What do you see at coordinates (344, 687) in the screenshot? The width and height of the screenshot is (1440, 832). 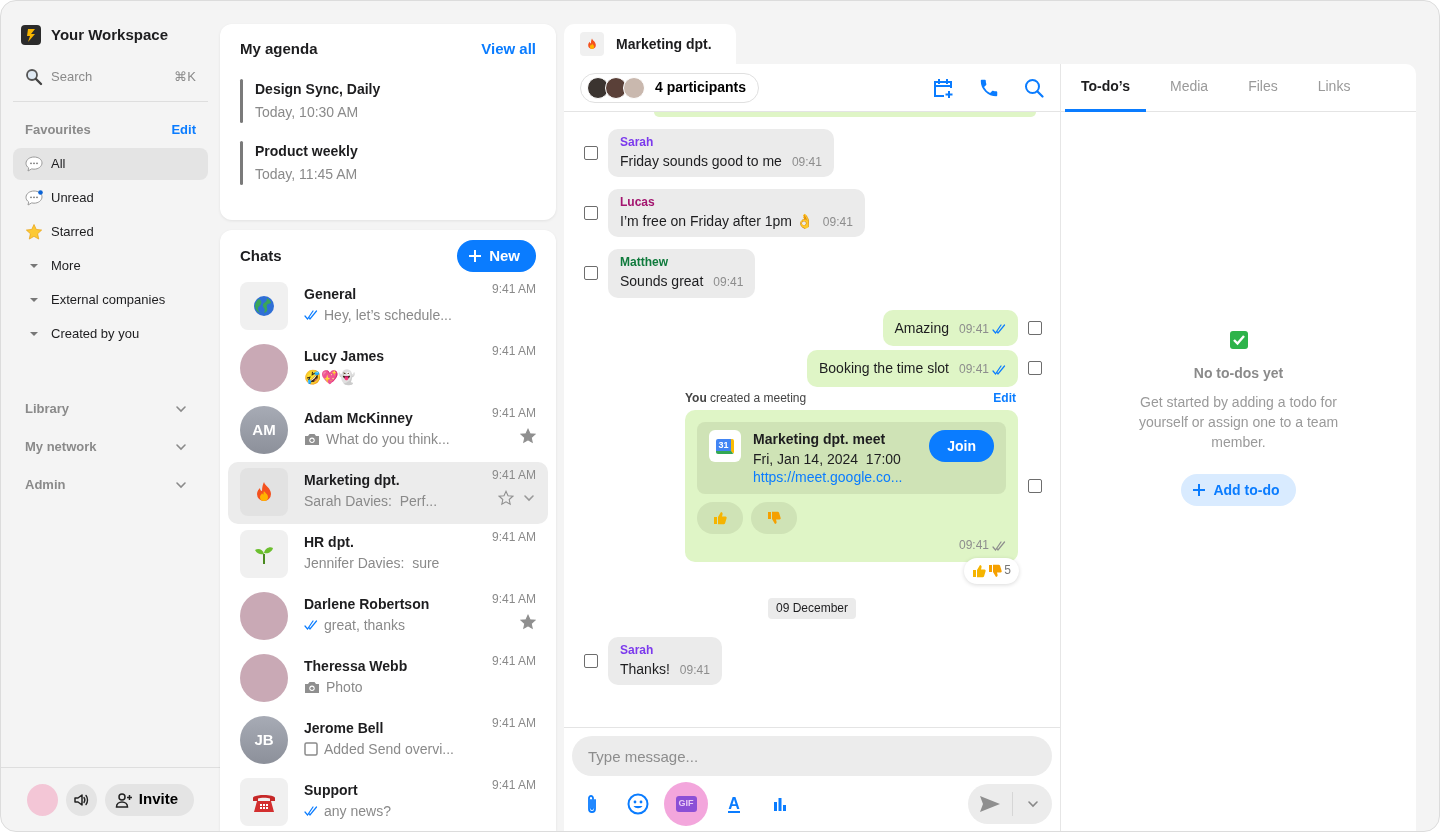 I see `message-preview: Photo` at bounding box center [344, 687].